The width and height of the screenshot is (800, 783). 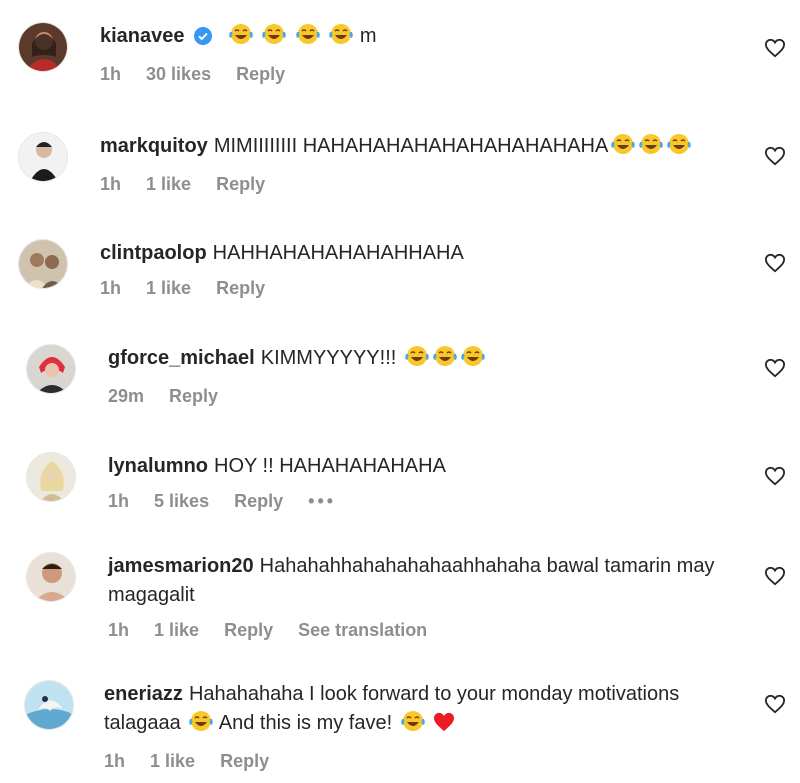 What do you see at coordinates (419, 396) in the screenshot?
I see `comment-meta: 29m Reply` at bounding box center [419, 396].